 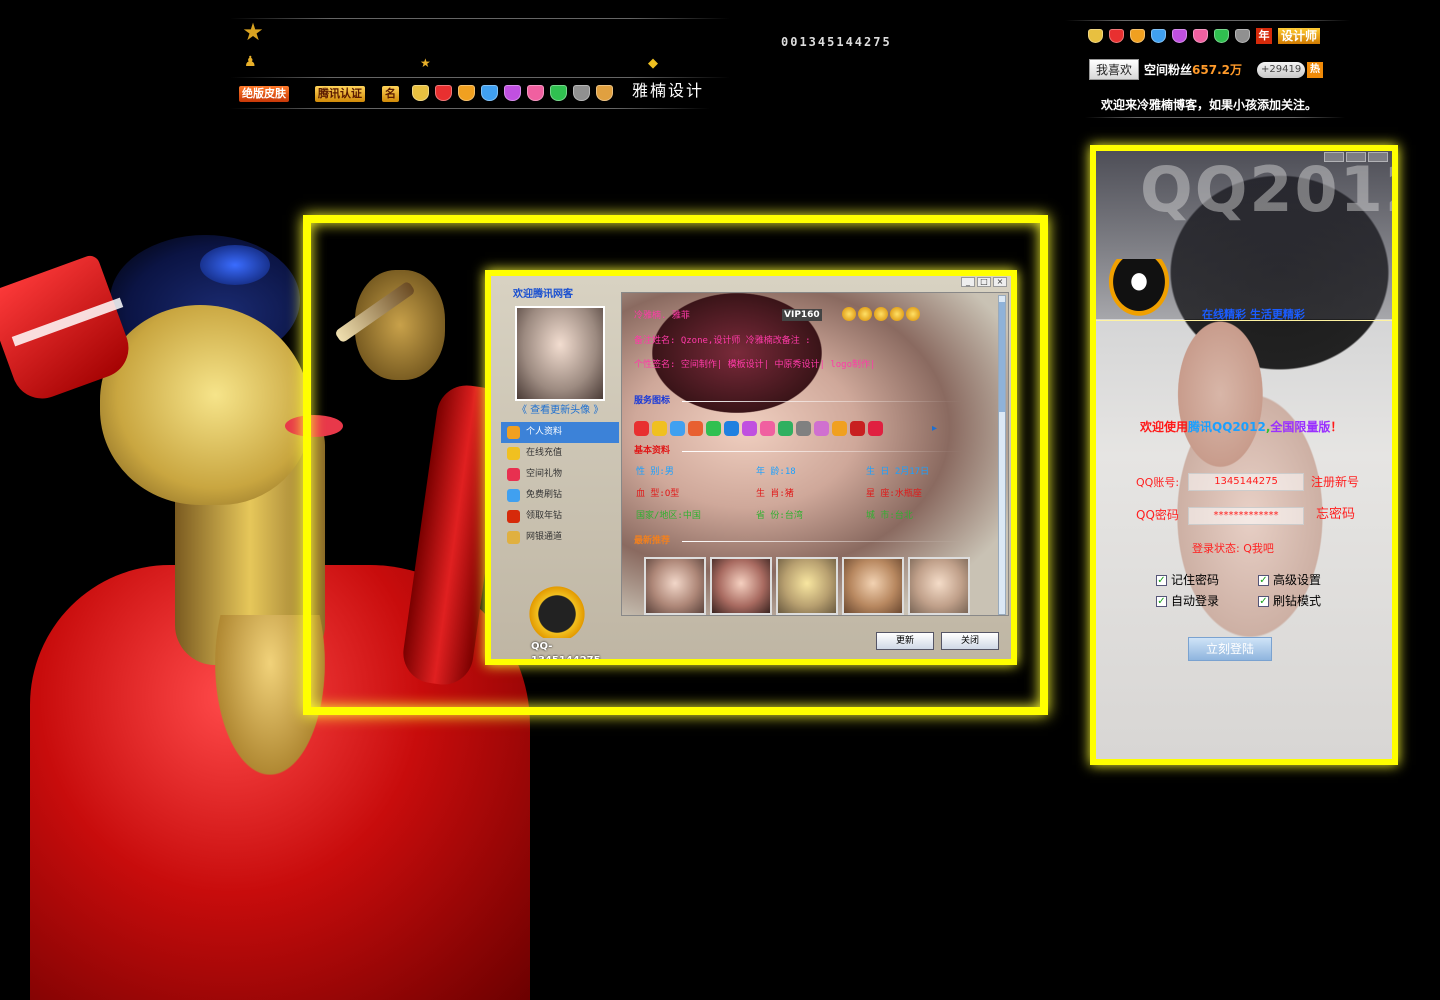 I want to click on designer-badge: 设计师, so click(x=1299, y=36).